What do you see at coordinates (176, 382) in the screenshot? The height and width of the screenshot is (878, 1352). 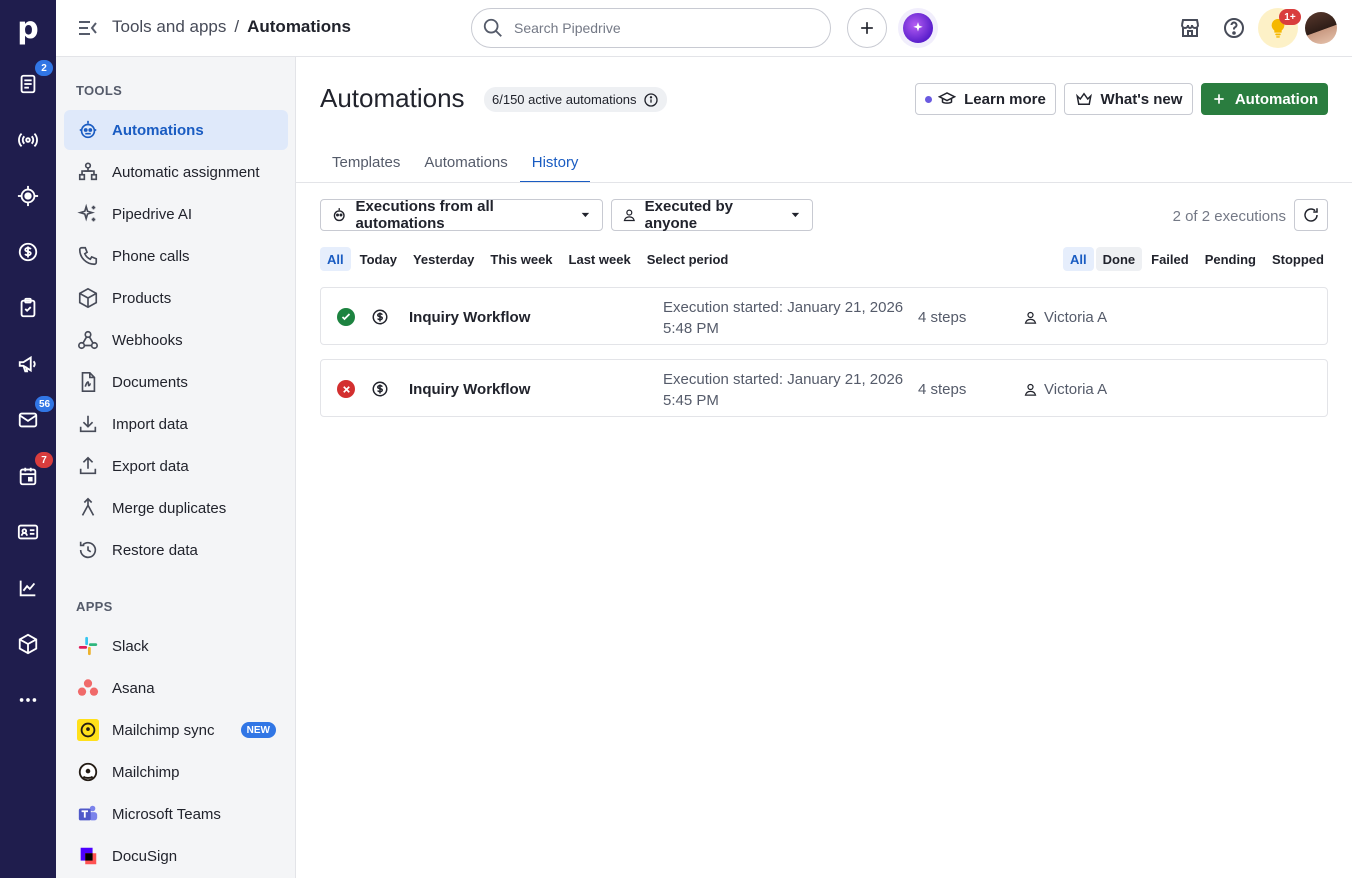 I see `sidebar-item-documents: Documents` at bounding box center [176, 382].